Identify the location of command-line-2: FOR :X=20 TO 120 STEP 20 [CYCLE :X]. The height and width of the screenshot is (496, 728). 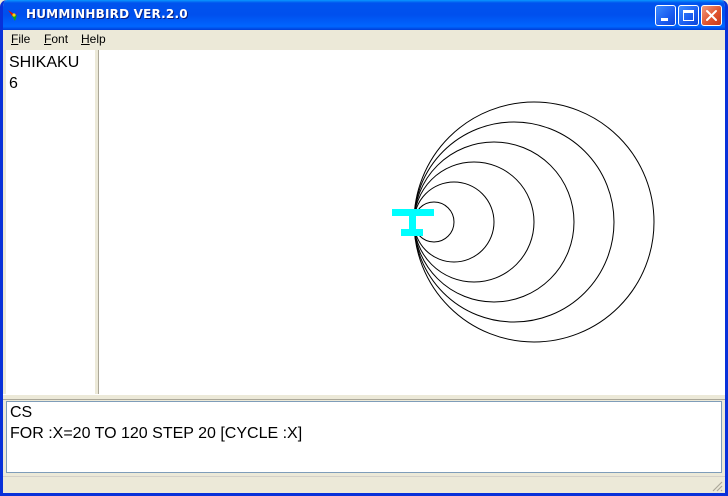
(156, 434).